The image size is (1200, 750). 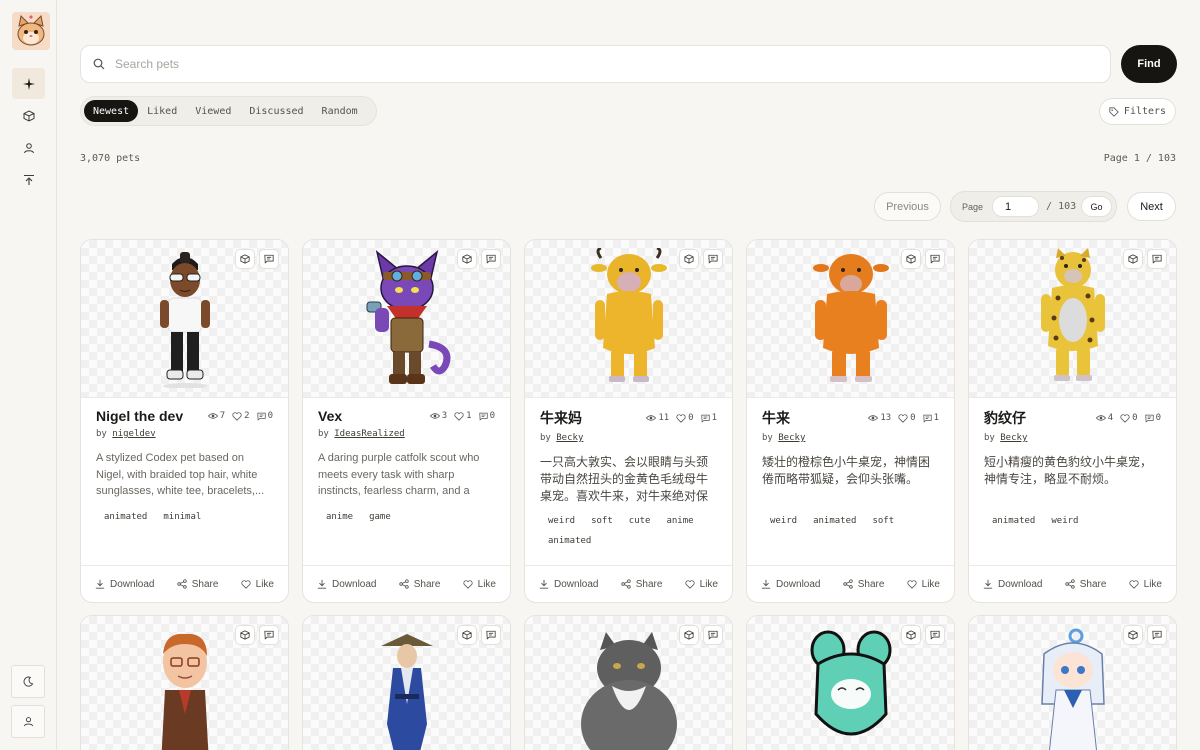 I want to click on theme-toggle-button, so click(x=28, y=681).